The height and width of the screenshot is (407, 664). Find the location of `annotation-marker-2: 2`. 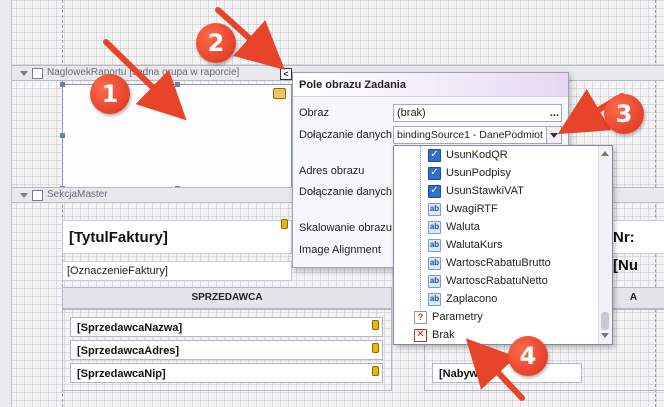

annotation-marker-2: 2 is located at coordinates (216, 43).